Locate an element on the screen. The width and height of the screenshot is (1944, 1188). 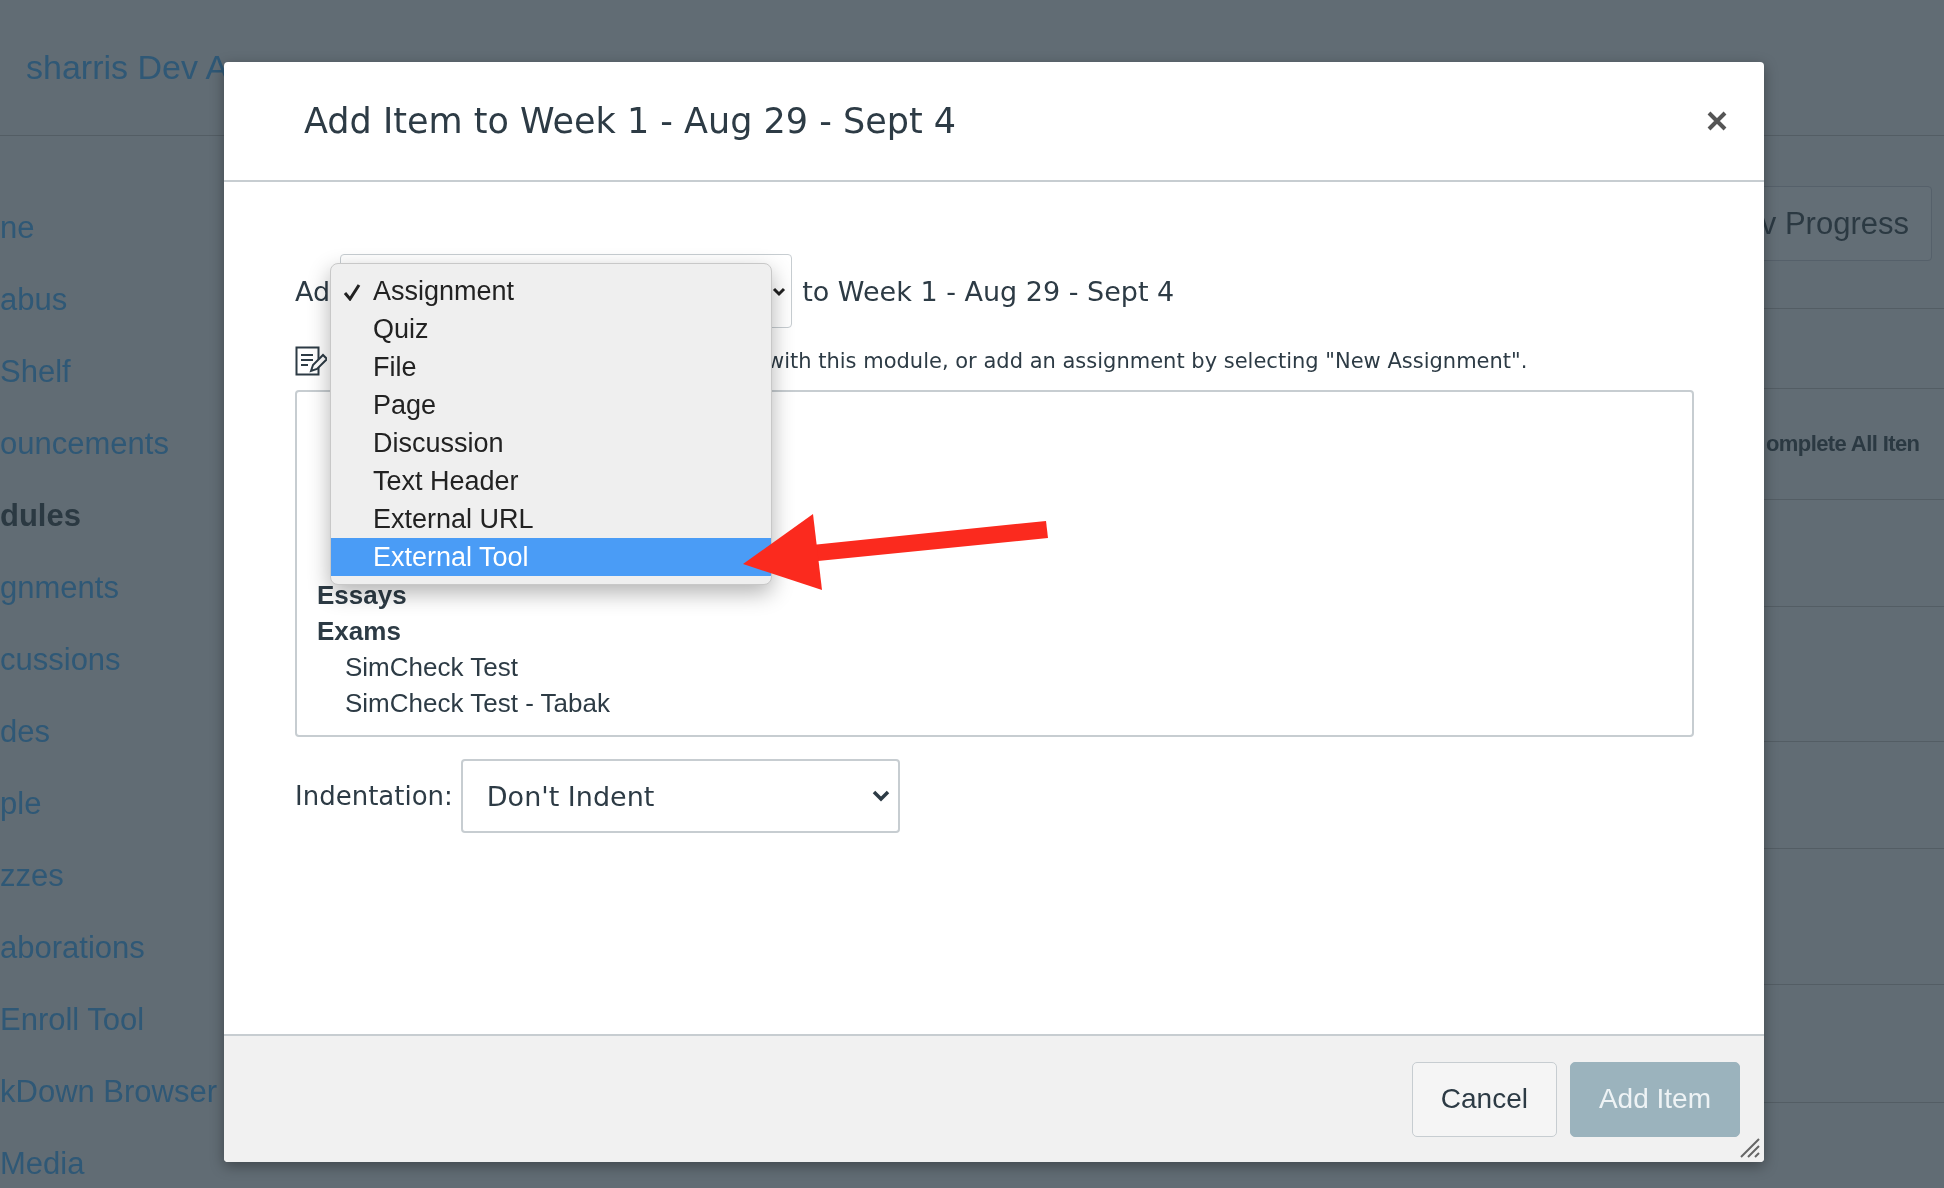
dialog-title: Add Item to Week 1 - Aug 29 - Sept 4 is located at coordinates (631, 121).